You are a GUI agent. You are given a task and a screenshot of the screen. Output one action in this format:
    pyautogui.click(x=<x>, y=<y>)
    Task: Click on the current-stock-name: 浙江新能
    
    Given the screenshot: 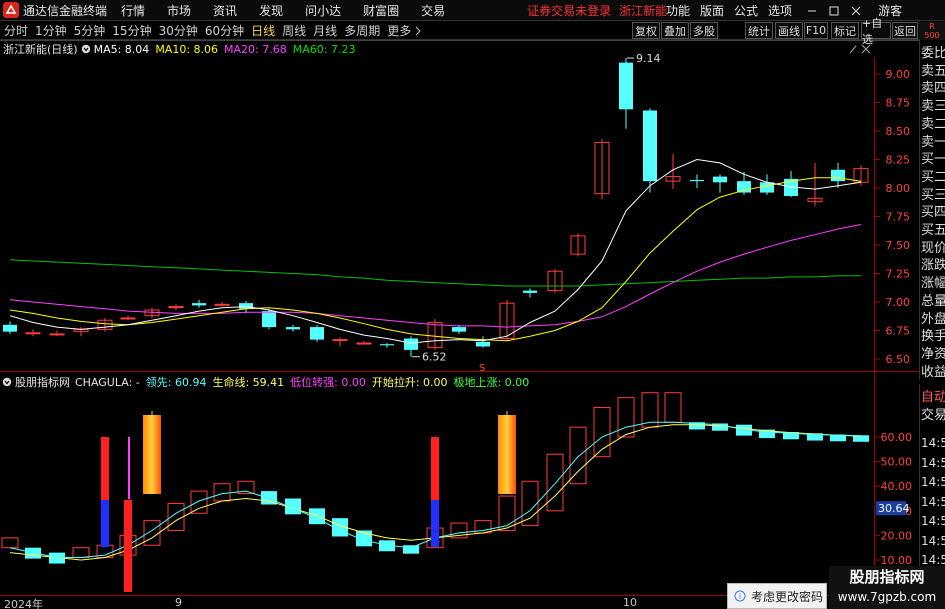 What is the action you would take?
    pyautogui.click(x=643, y=10)
    